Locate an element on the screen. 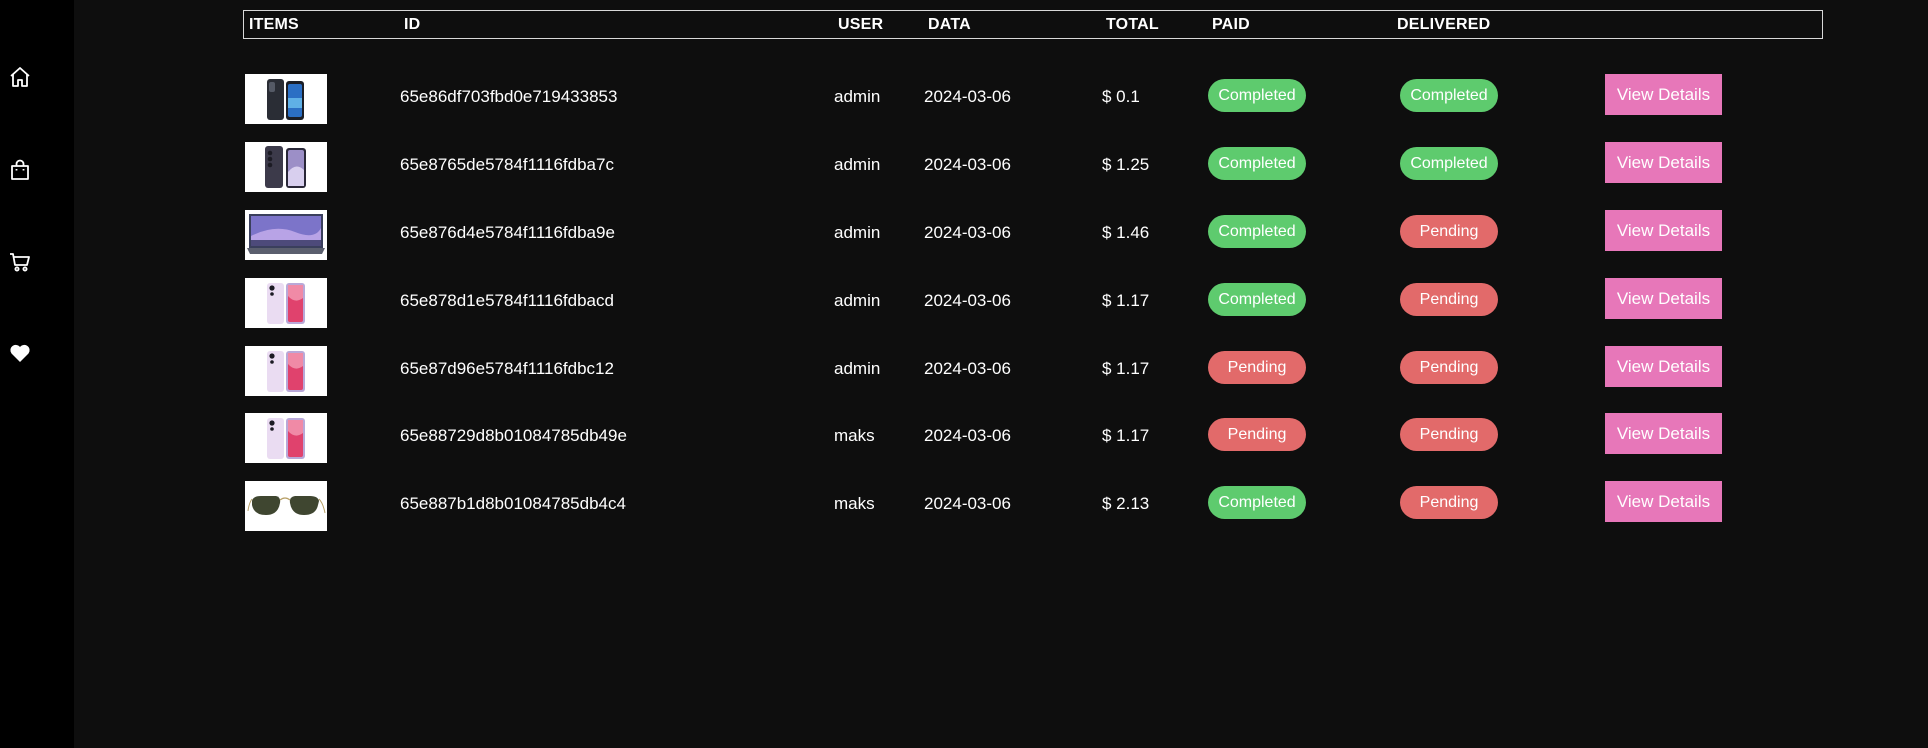 The width and height of the screenshot is (1928, 748). order-id: 65e87d96e5784f1116fdbc12 is located at coordinates (507, 368).